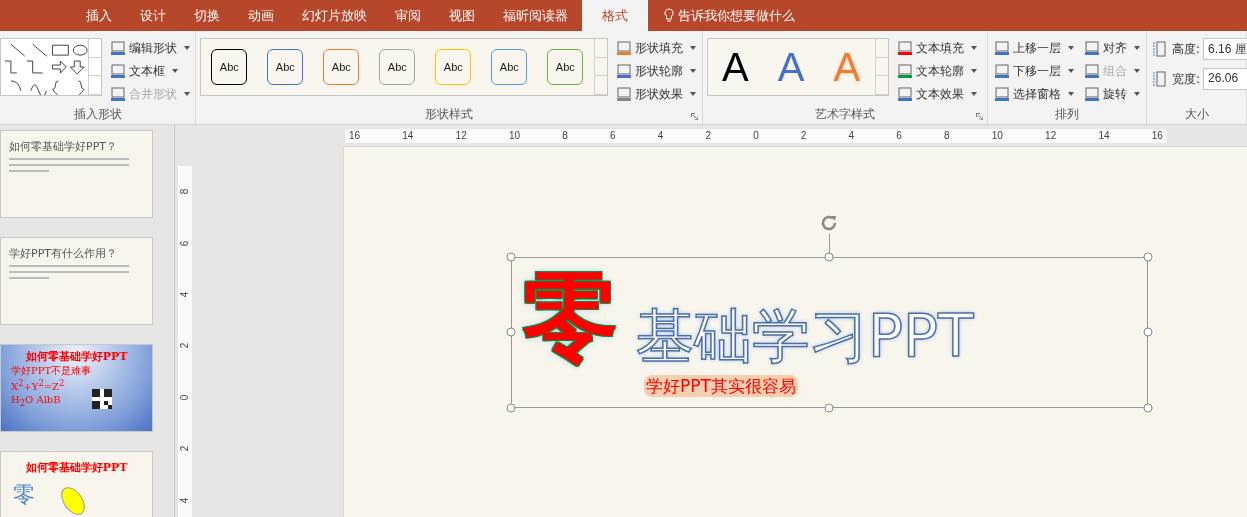 The image size is (1247, 517). I want to click on thumbnail-title: 如何零基础学好PPT, so click(76, 356).